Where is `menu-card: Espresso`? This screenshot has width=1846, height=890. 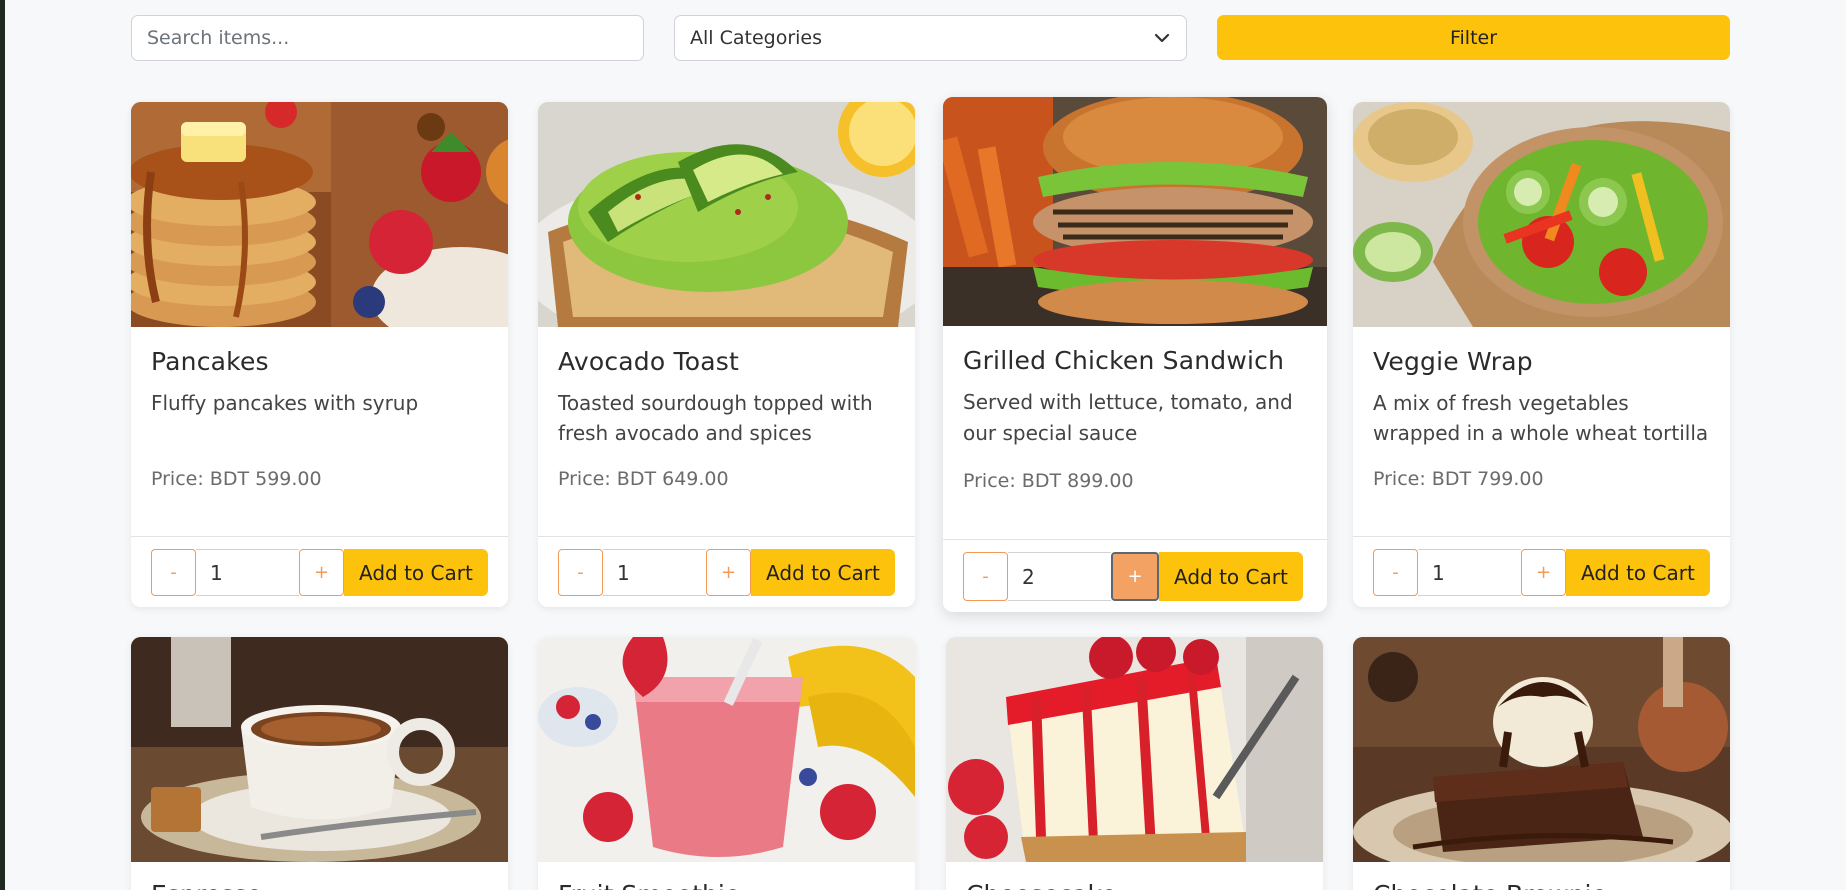
menu-card: Espresso is located at coordinates (319, 763).